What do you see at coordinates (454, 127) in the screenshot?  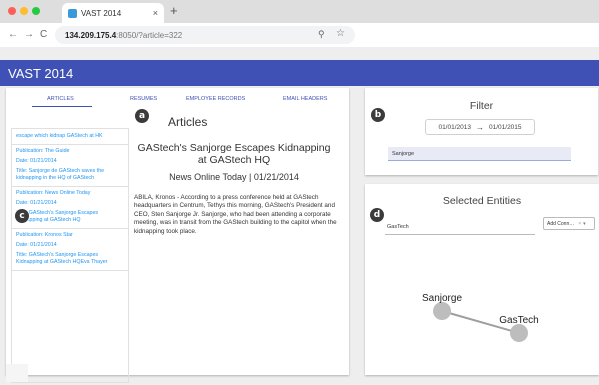 I see `start-date: 01/01/2013` at bounding box center [454, 127].